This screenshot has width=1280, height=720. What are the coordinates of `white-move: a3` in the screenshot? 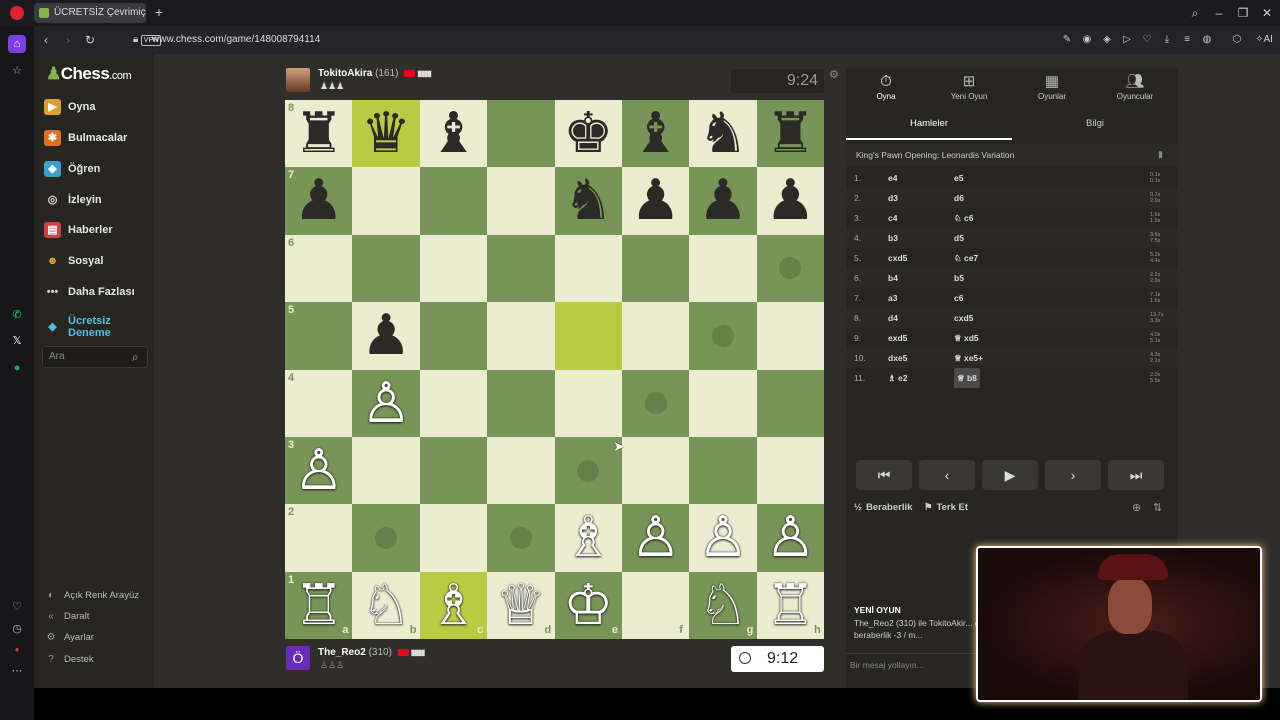 It's located at (892, 298).